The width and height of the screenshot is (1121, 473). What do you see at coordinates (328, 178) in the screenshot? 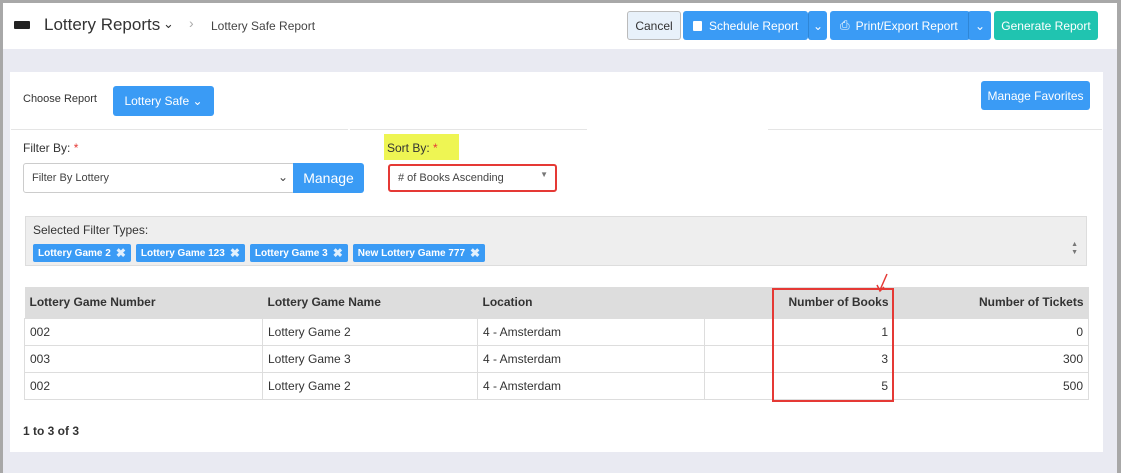
I see `manage-filter-button: Manage` at bounding box center [328, 178].